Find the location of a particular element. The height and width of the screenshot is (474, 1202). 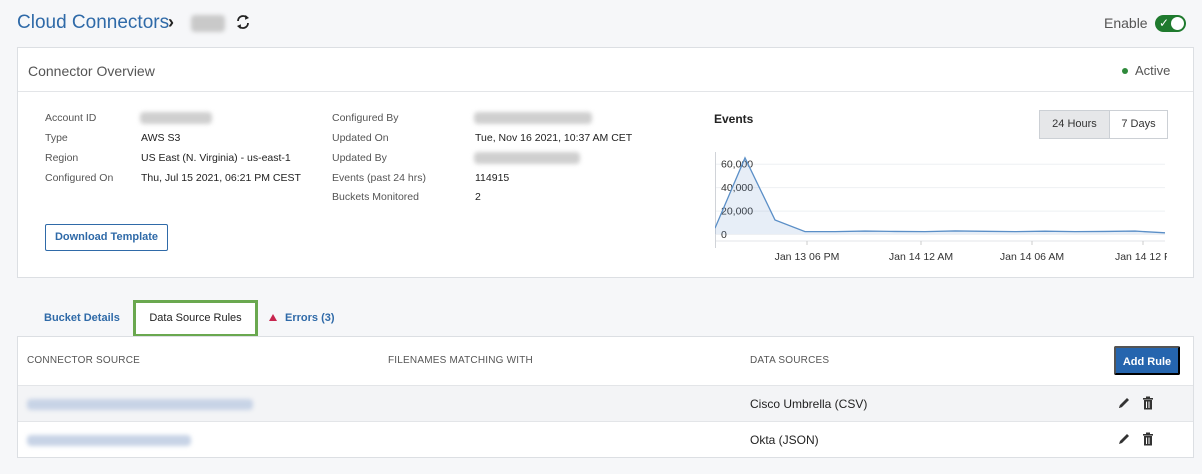

table-row: Okta (JSON) is located at coordinates (605, 439).